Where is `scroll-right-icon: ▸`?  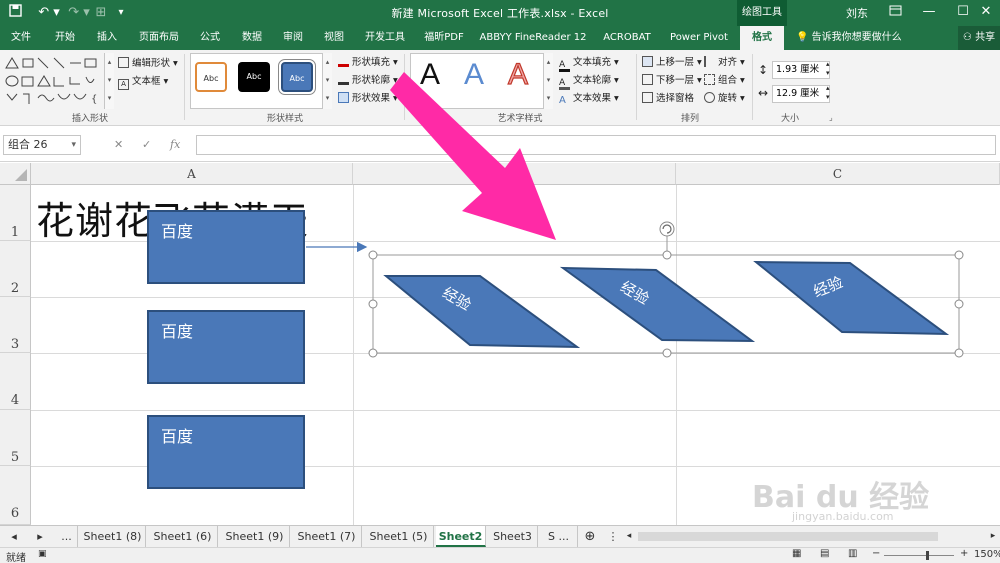
scroll-right-icon: ▸ is located at coordinates (993, 536).